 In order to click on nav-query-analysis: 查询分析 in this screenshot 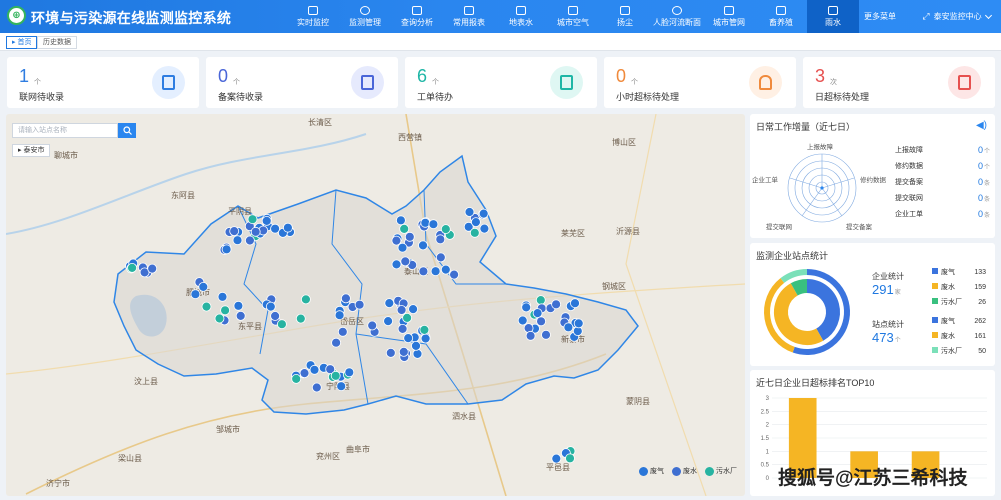, I will do `click(417, 16)`.